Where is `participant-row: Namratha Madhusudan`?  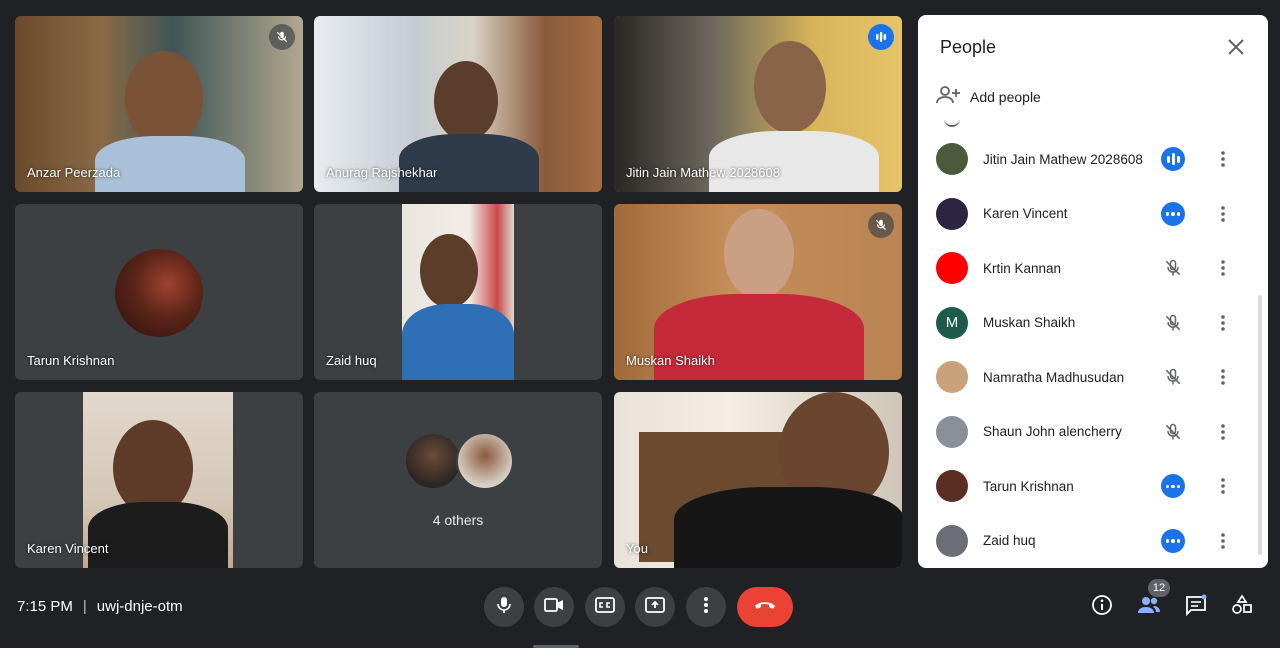
participant-row: Namratha Madhusudan is located at coordinates (1088, 377).